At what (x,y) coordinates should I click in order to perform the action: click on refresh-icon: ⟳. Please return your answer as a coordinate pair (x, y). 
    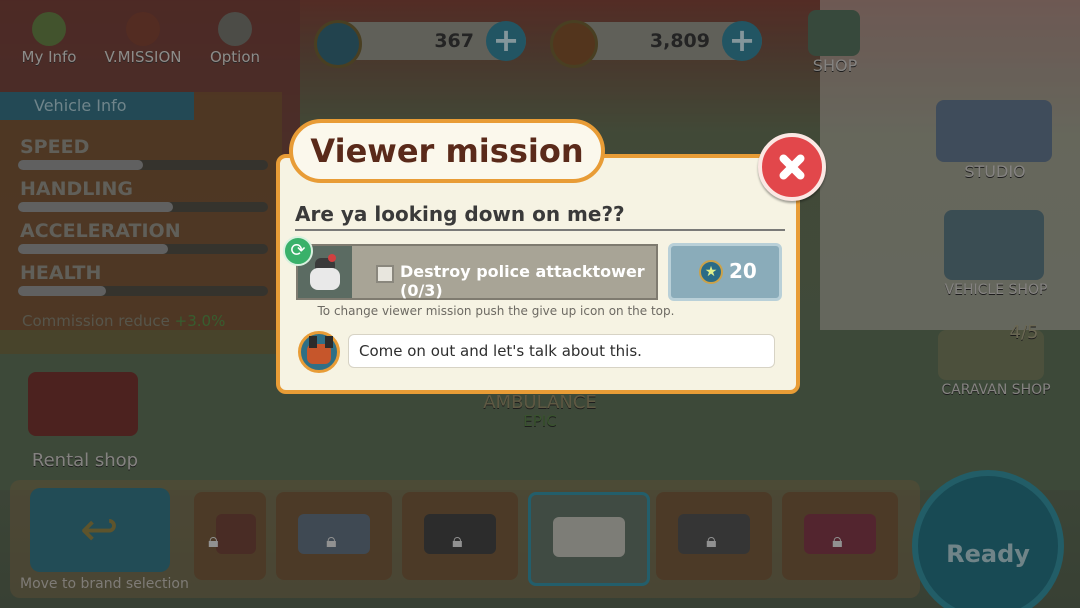
    Looking at the image, I should click on (298, 251).